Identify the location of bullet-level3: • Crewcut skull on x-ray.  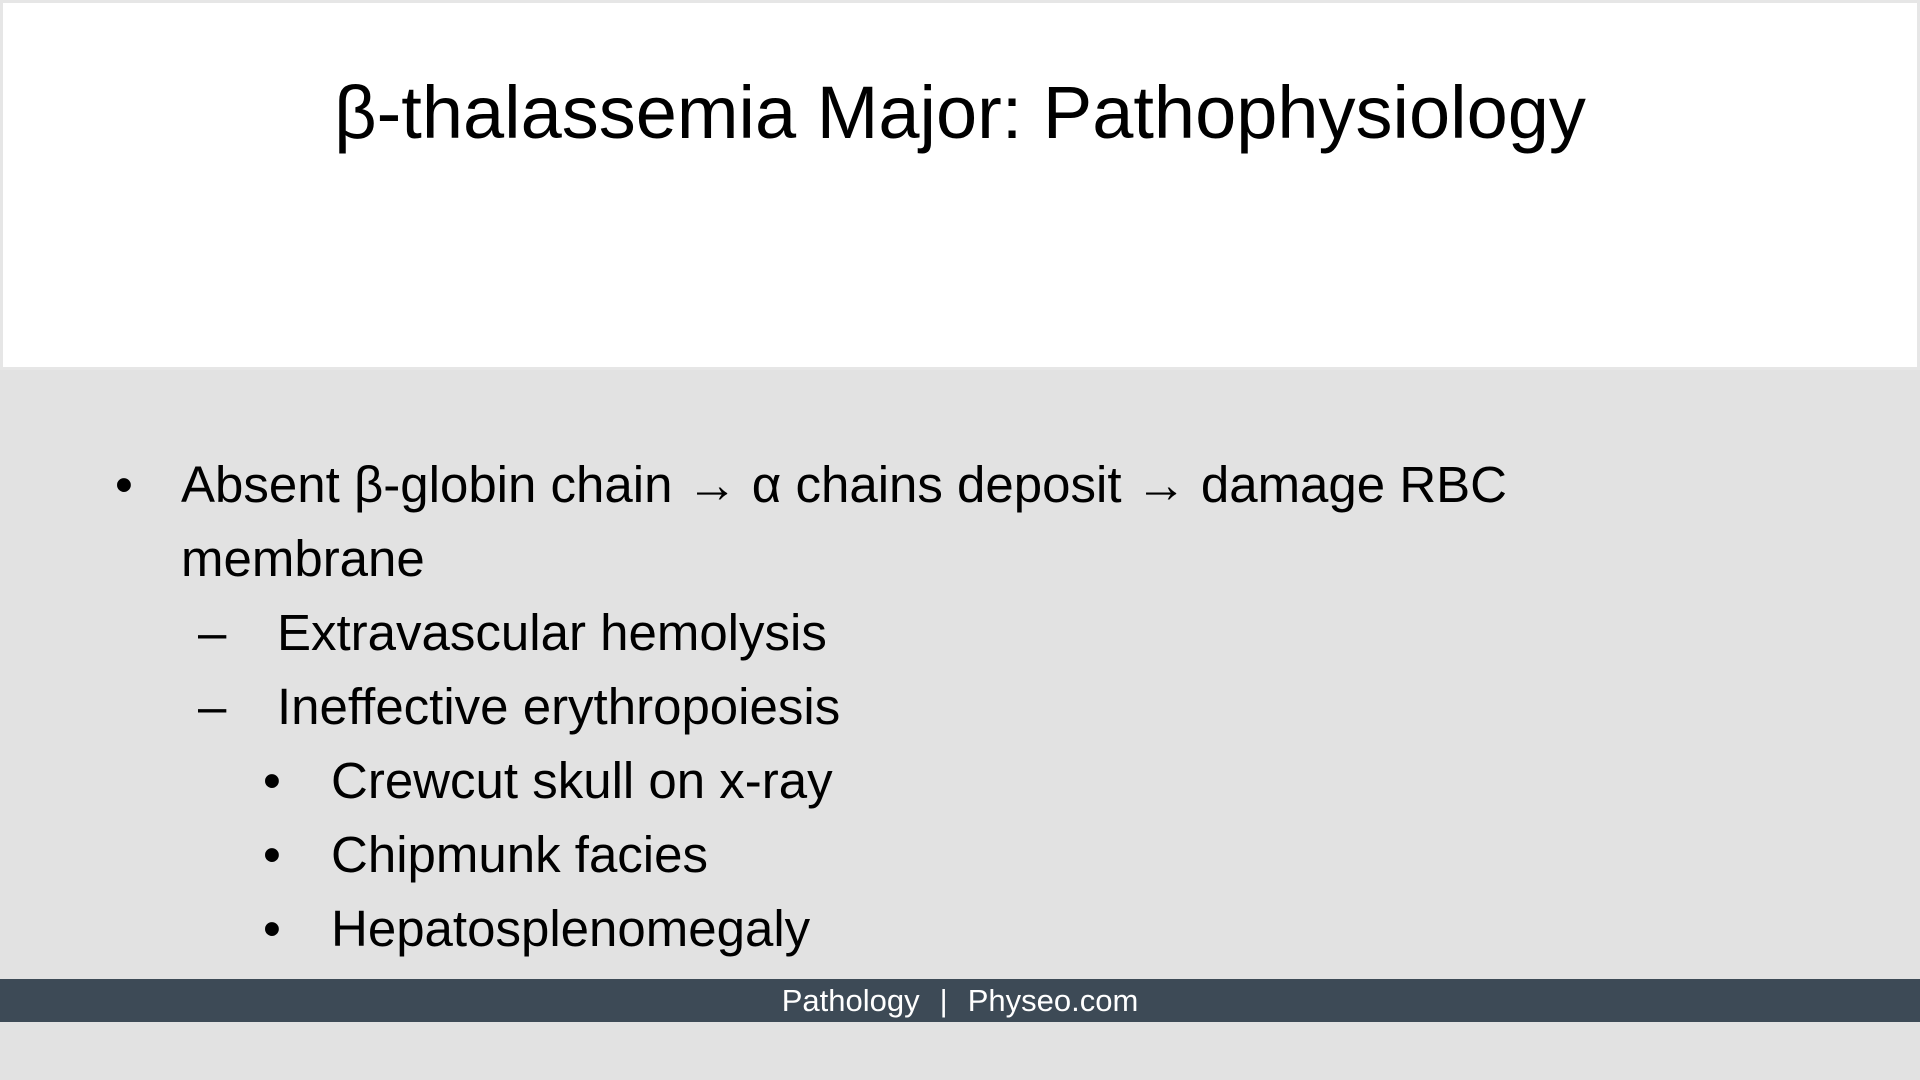
(890, 781).